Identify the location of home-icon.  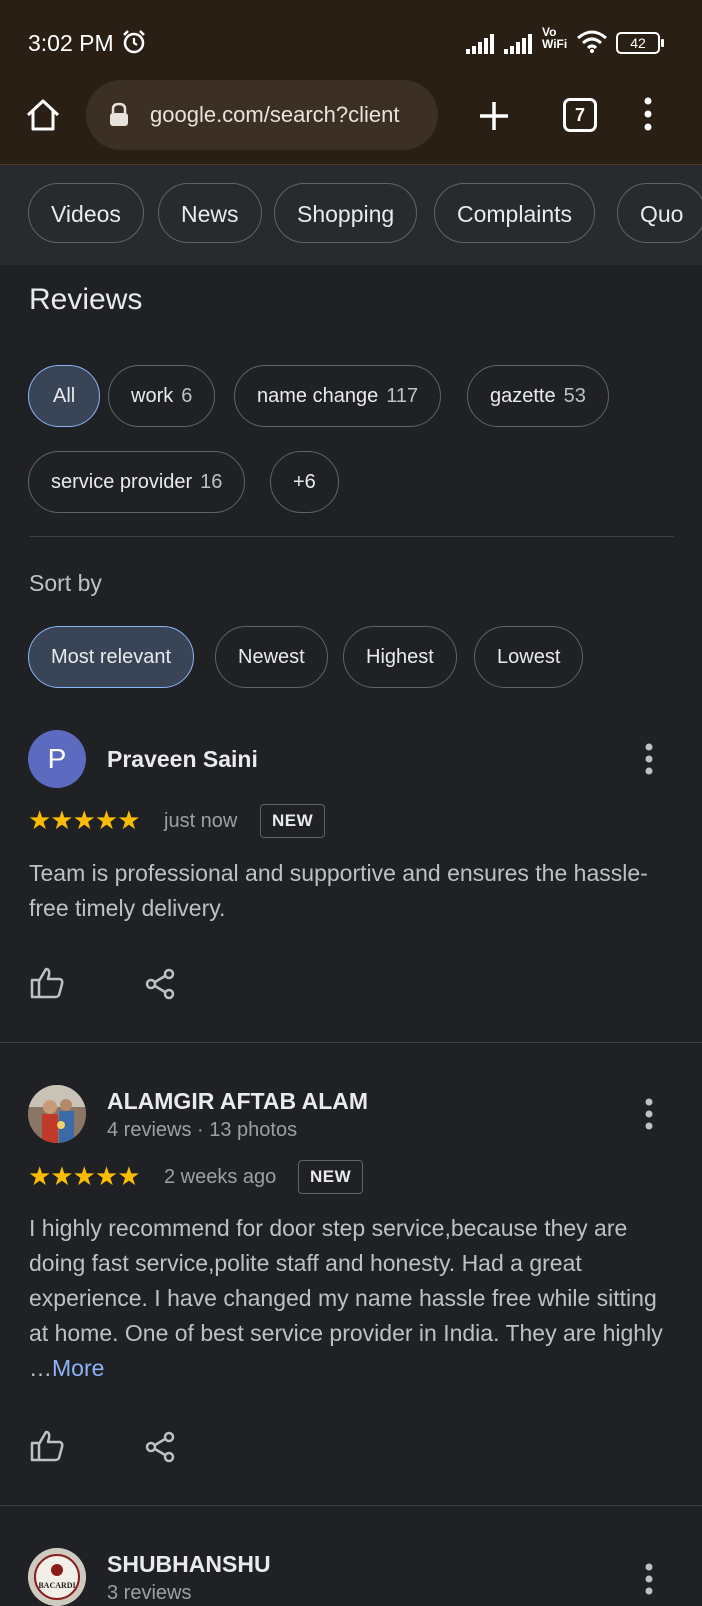
(43, 115).